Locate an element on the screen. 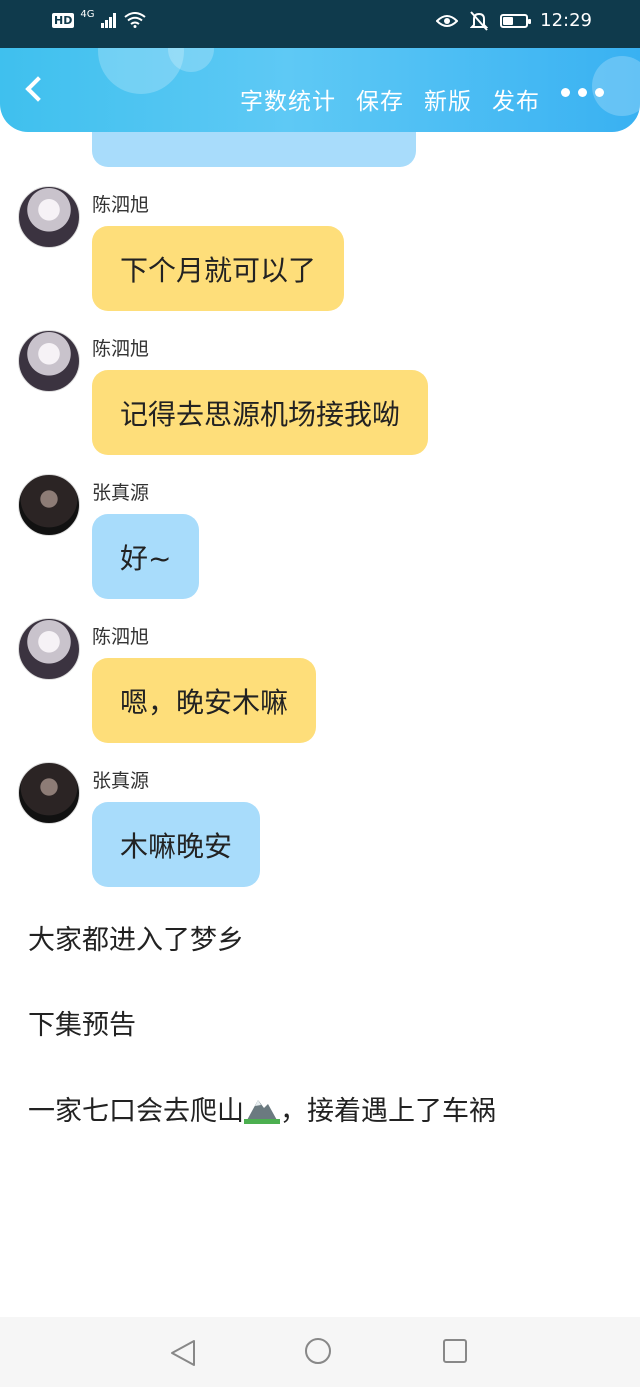 This screenshot has width=640, height=1387. battery-level is located at coordinates (508, 20).